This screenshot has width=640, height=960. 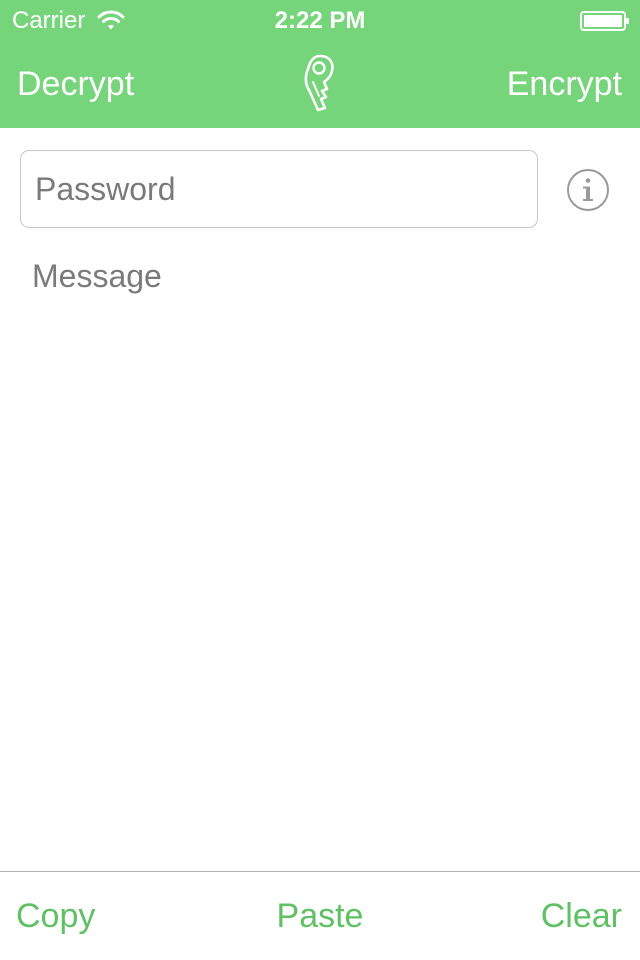 I want to click on password-field-container, so click(x=279, y=189).